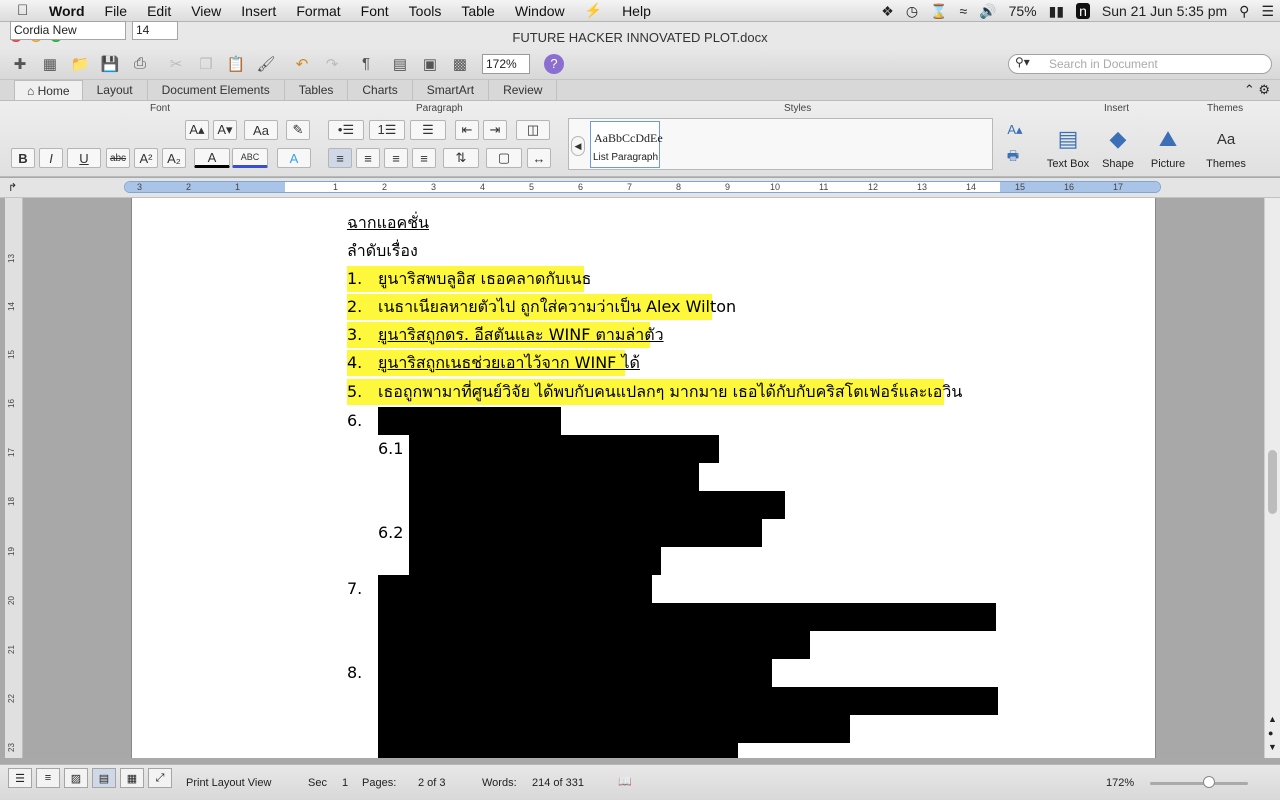 The image size is (1280, 800). I want to click on spotlight-icon: ⚲, so click(1244, 11).